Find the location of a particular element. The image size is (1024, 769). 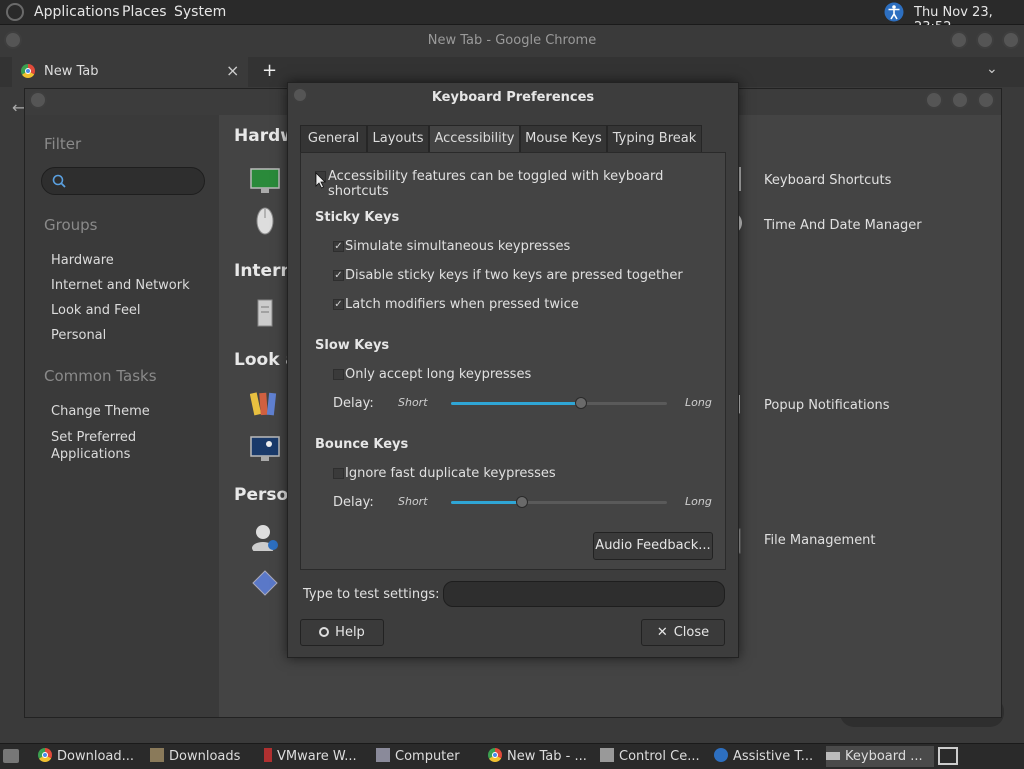

menu-applications: Applications is located at coordinates (77, 12).